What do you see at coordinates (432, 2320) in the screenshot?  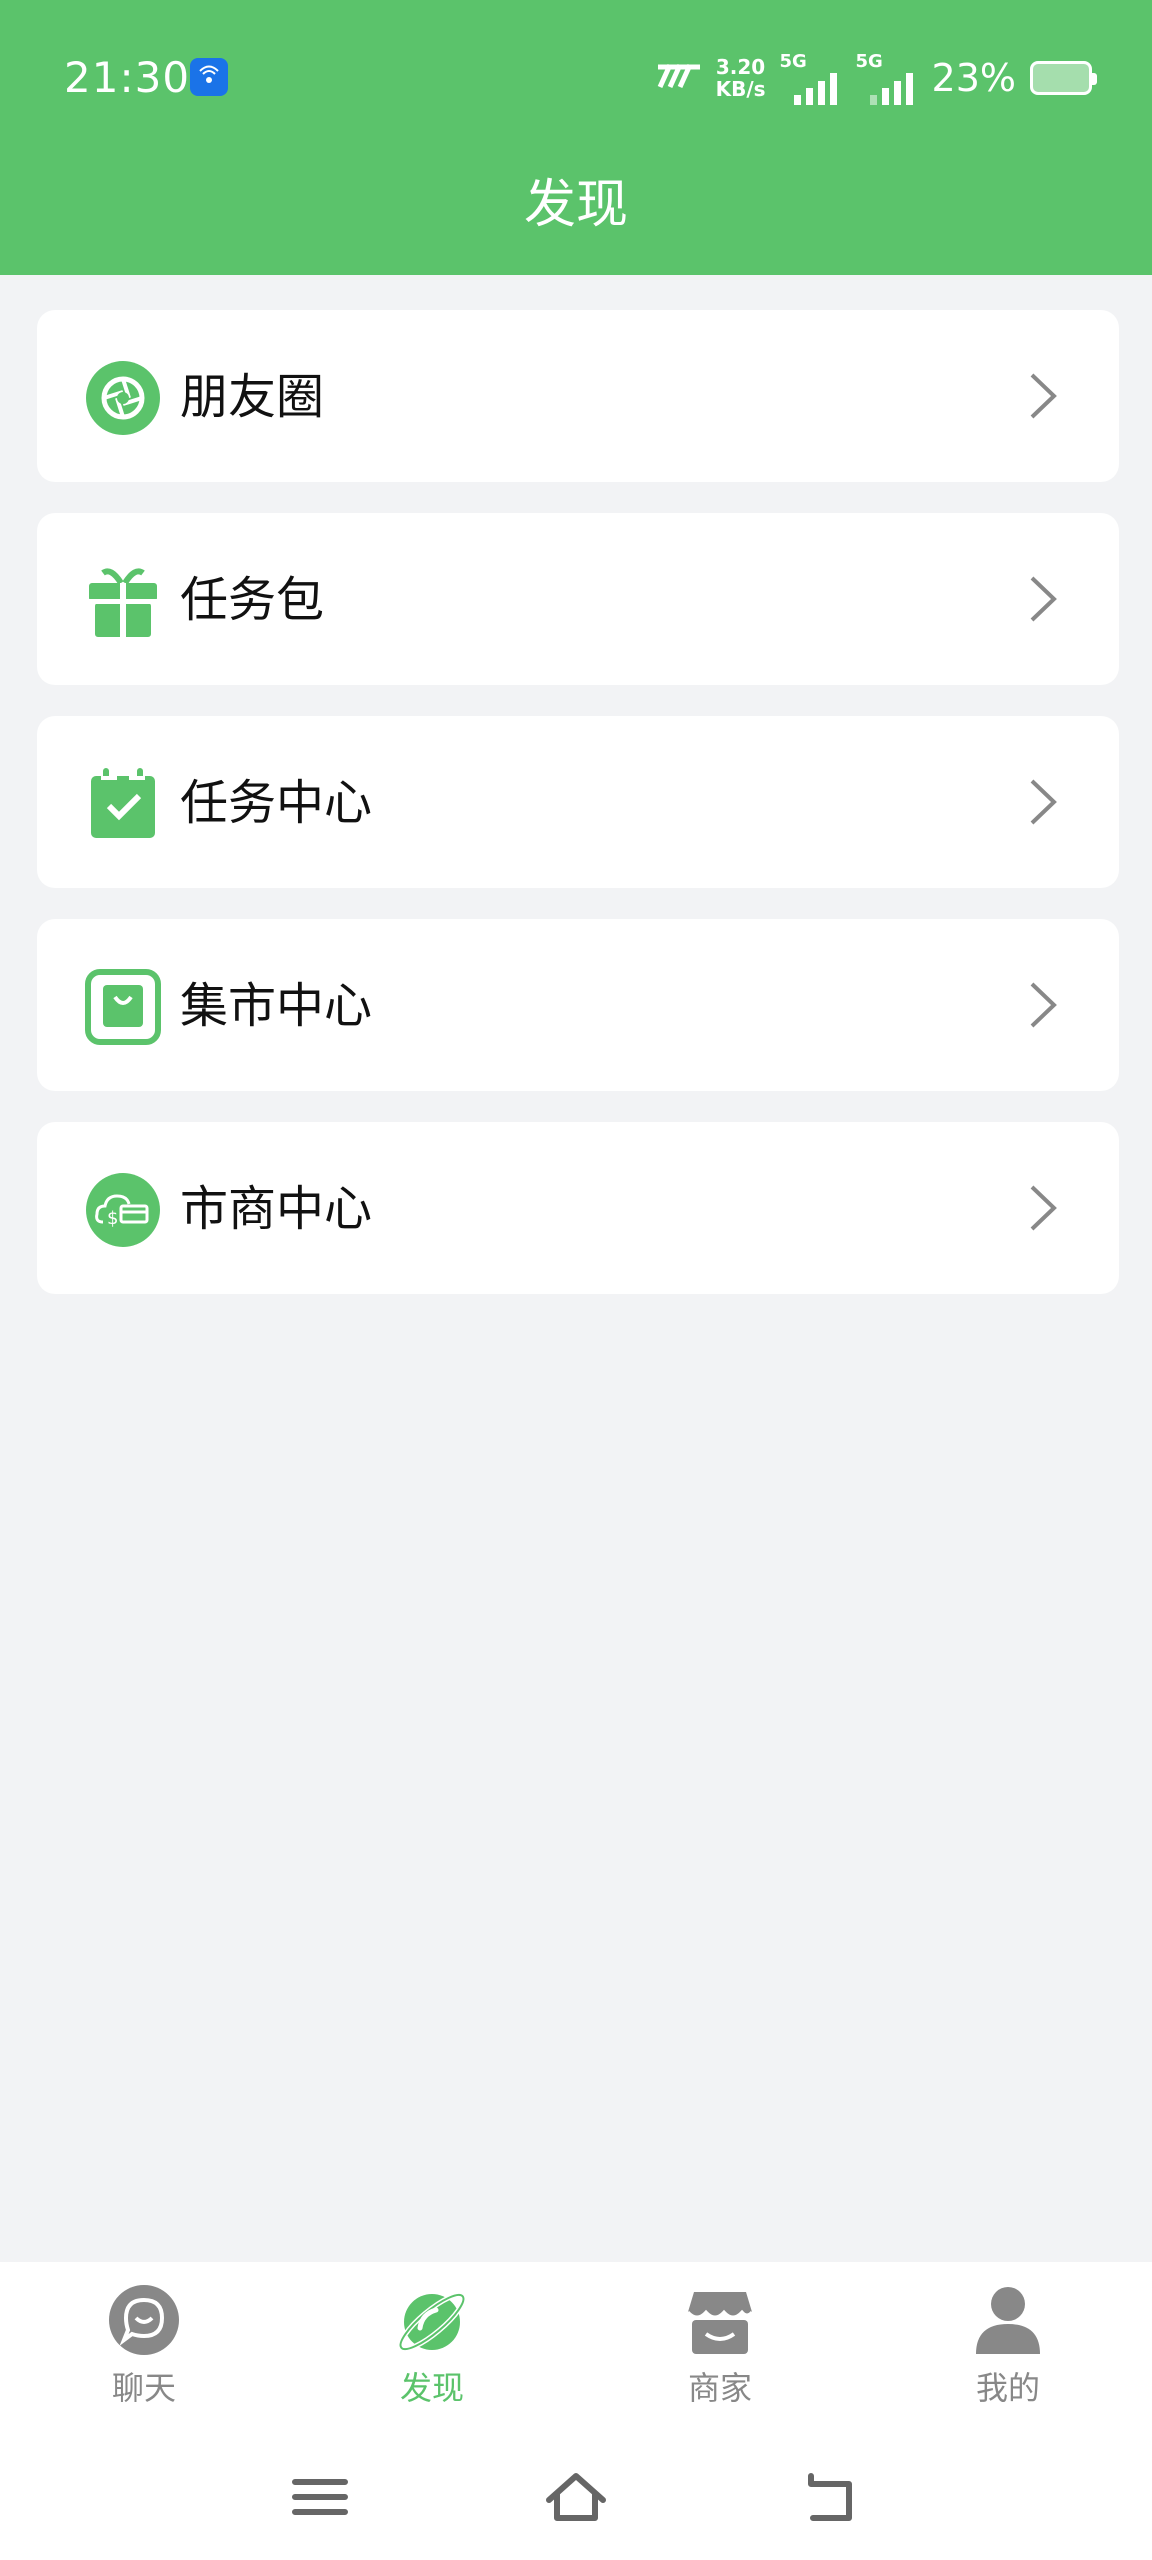 I see `planet-icon` at bounding box center [432, 2320].